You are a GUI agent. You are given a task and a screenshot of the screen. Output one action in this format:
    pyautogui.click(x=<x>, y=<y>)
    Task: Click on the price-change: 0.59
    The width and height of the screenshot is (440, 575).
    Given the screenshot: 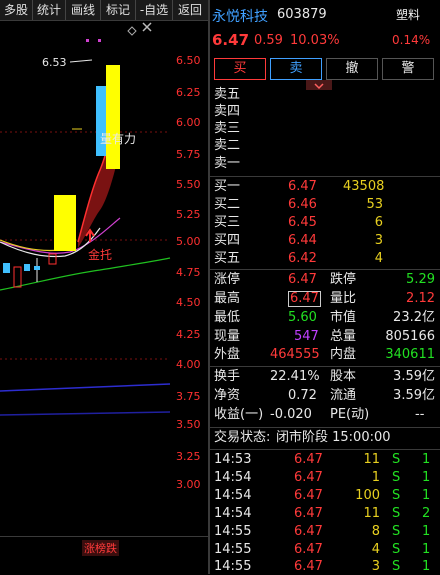 What is the action you would take?
    pyautogui.click(x=268, y=40)
    